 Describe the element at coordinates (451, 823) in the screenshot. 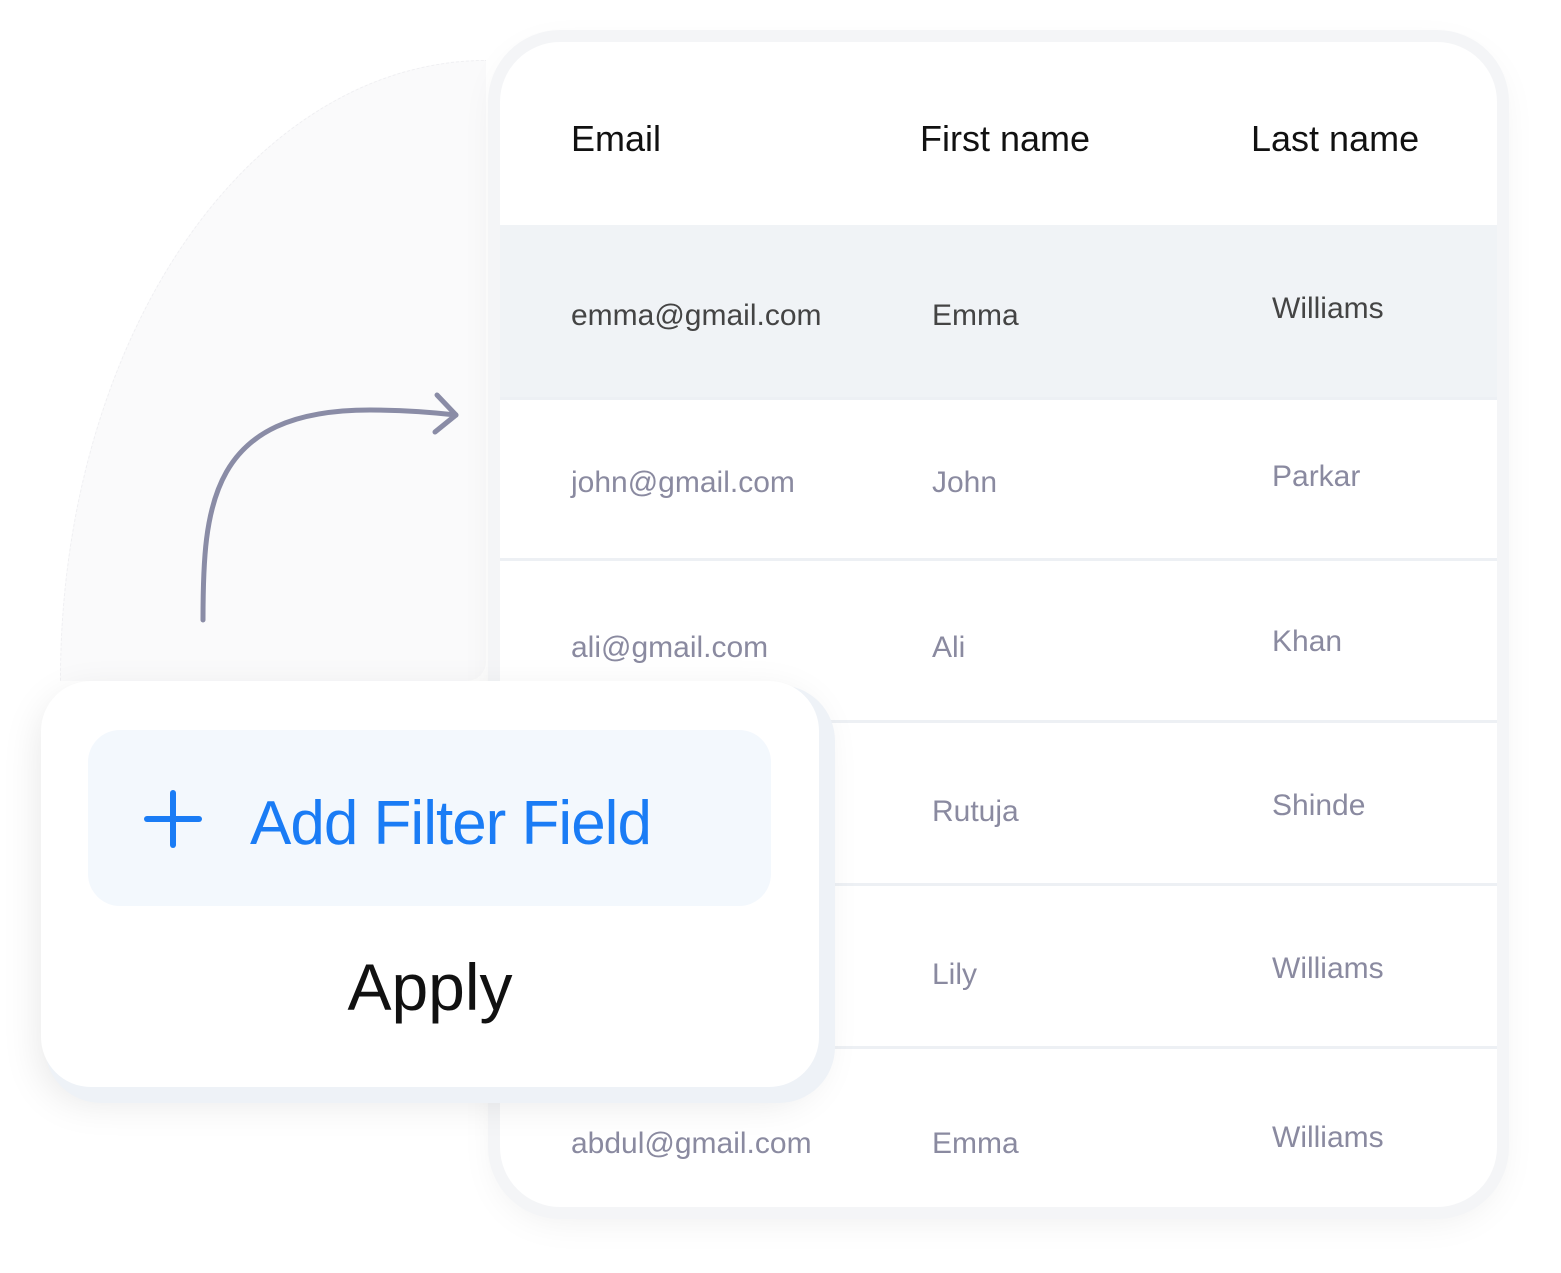

I see `add-filter-field-label: Add Filter Field` at that location.